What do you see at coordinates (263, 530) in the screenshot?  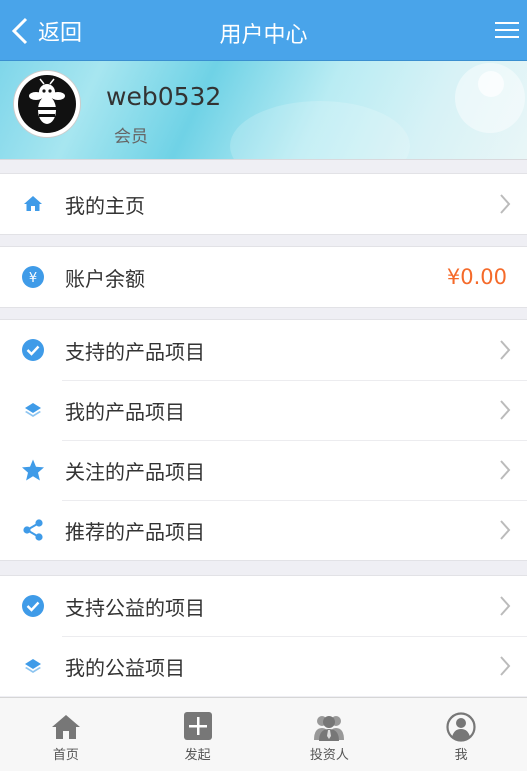 I see `list-item-recommended-products: 推荐的产品项目` at bounding box center [263, 530].